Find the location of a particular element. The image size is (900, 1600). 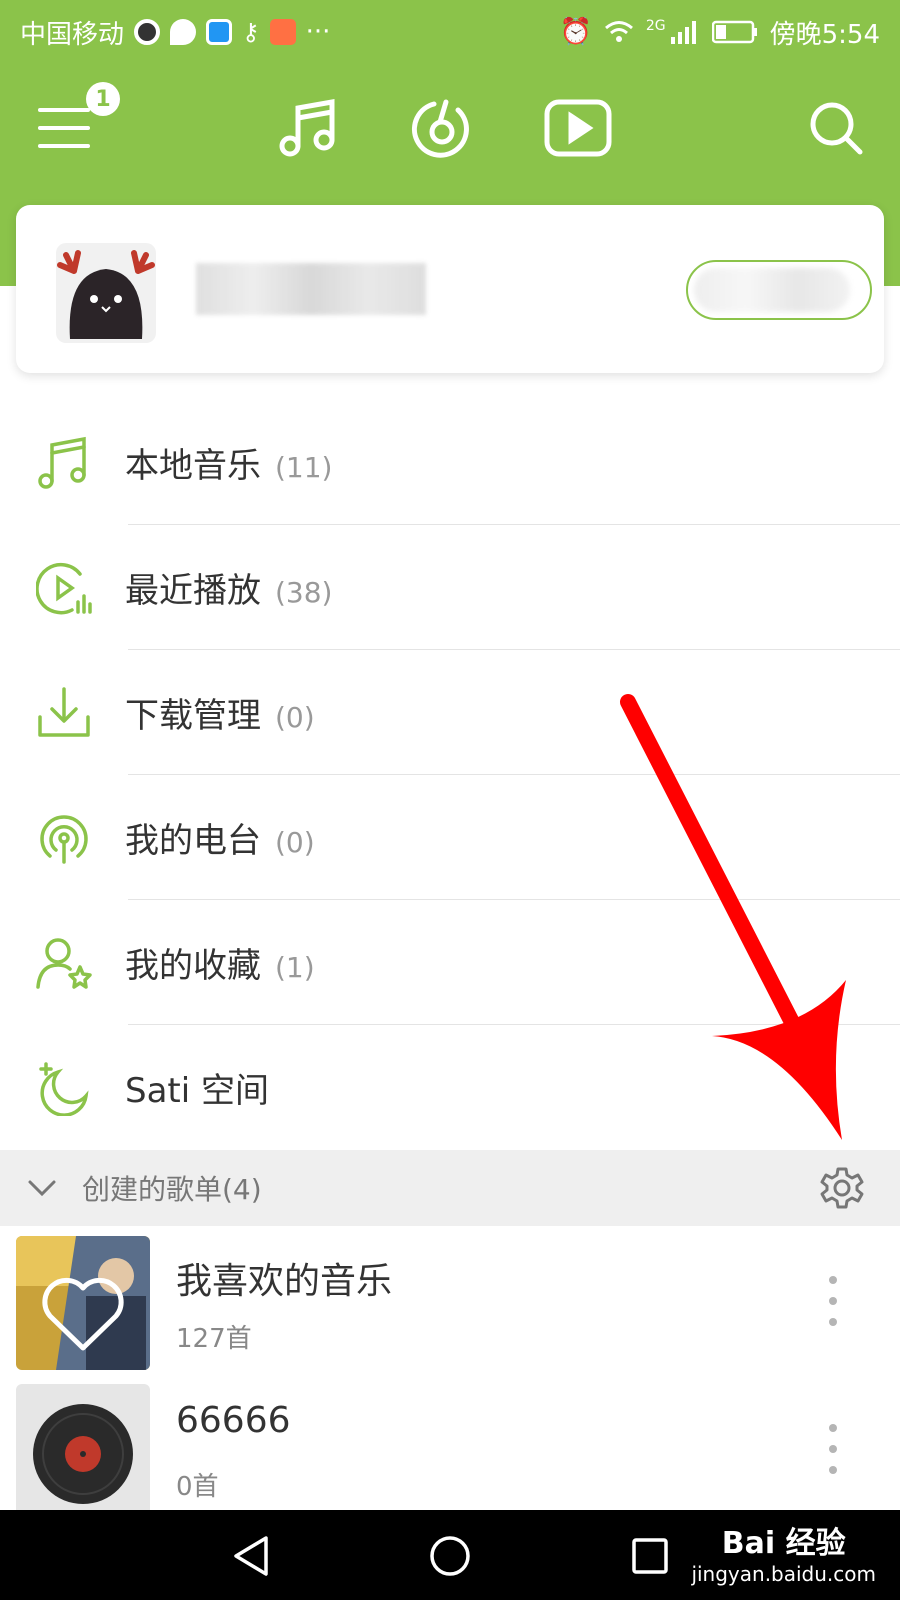

battery-icon is located at coordinates (734, 32).